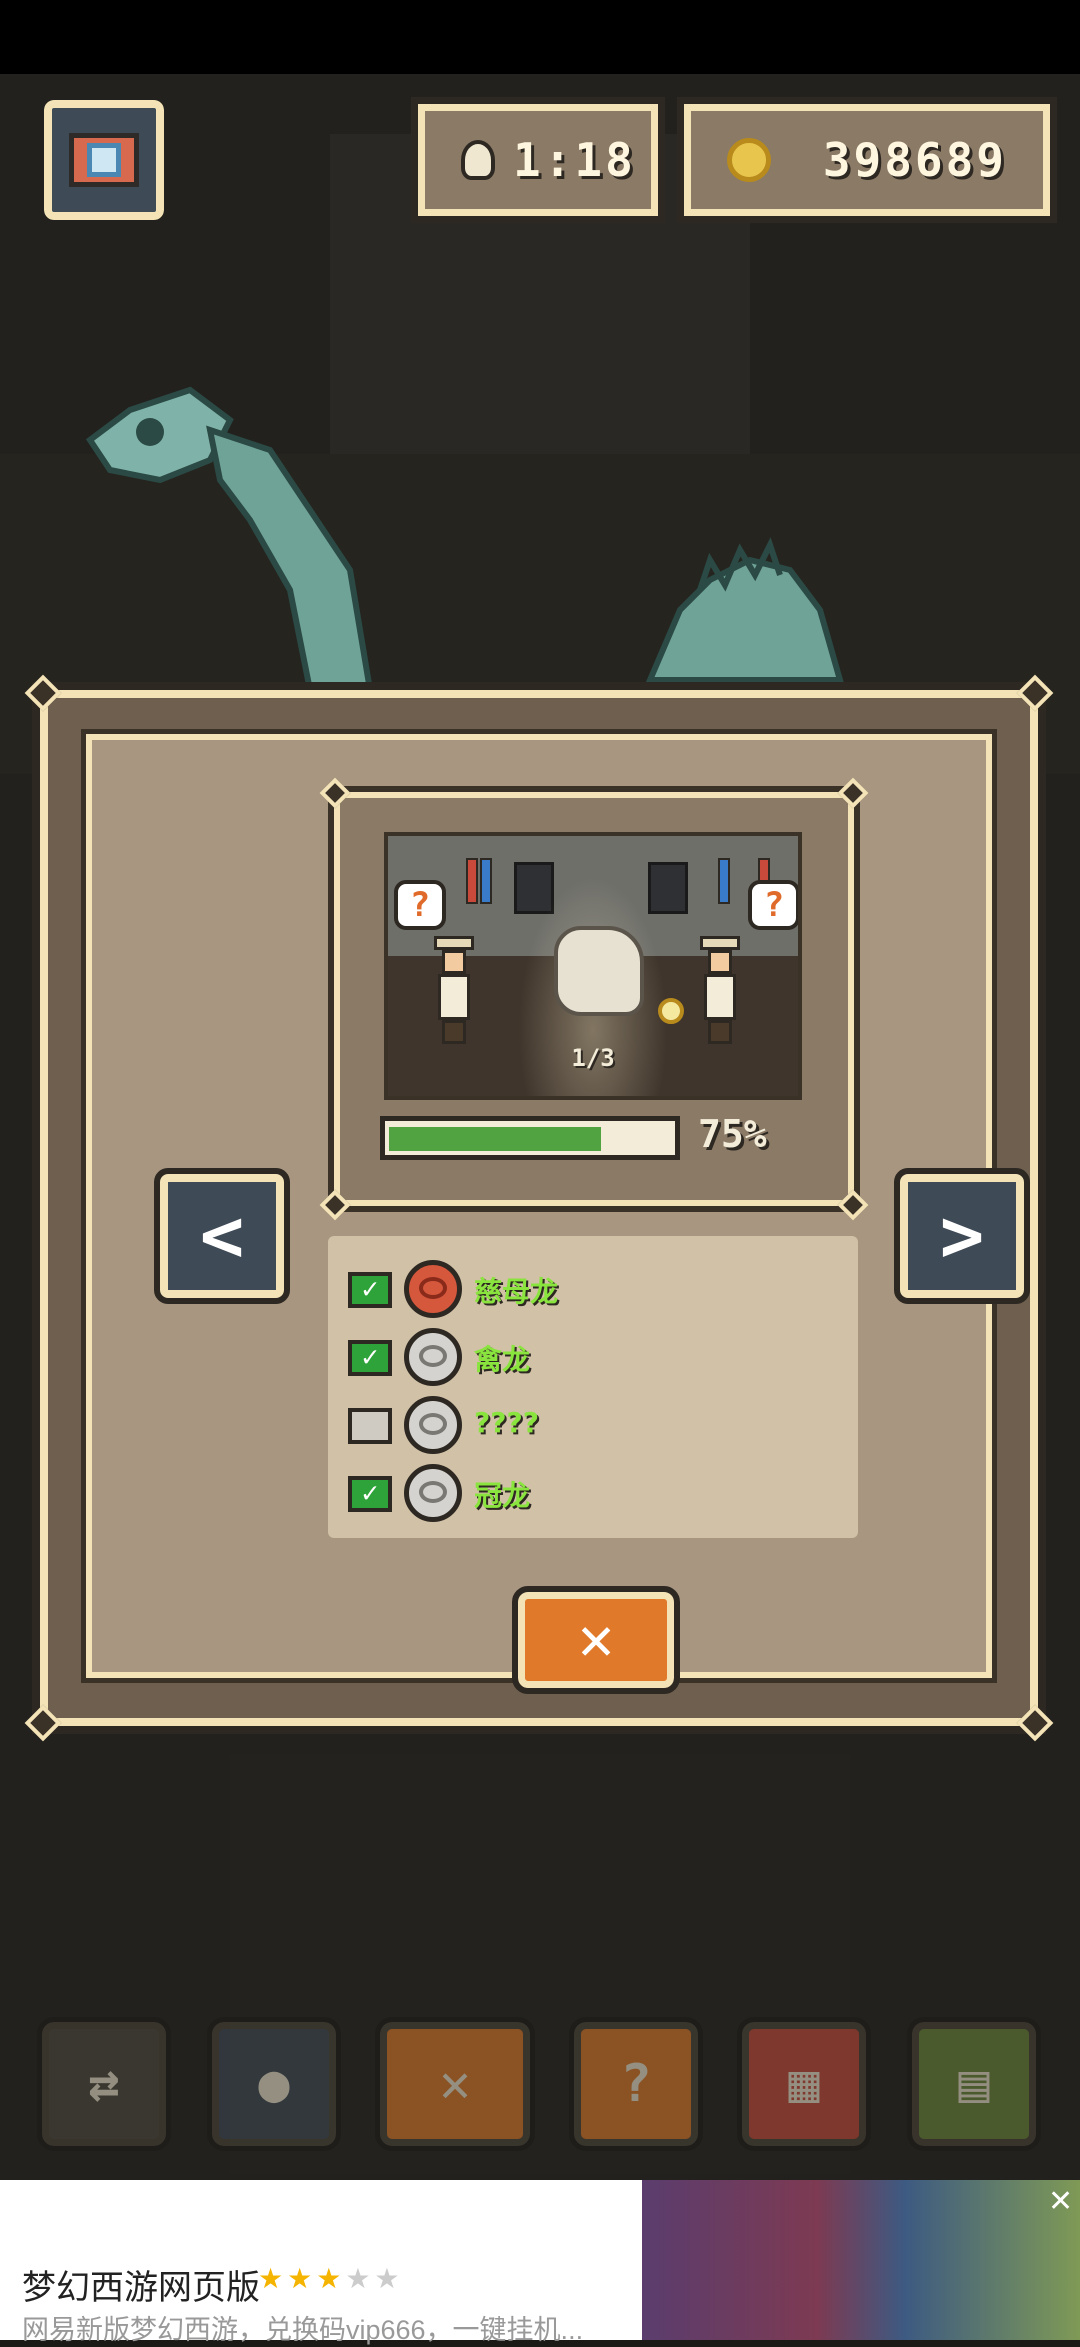 This screenshot has width=1080, height=2347. Describe the element at coordinates (588, 1493) in the screenshot. I see `list-item: ✓ 冠龙` at that location.